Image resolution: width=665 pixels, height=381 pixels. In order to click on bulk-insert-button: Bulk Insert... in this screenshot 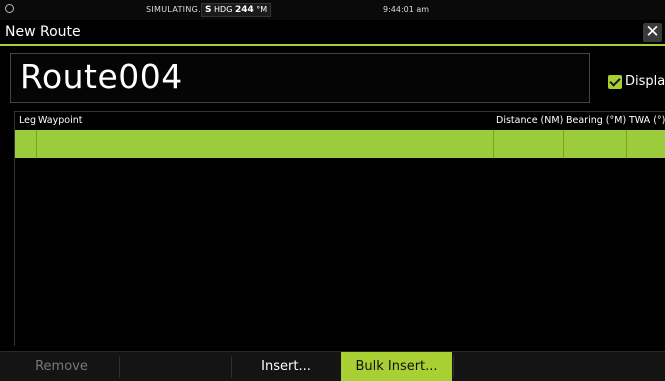, I will do `click(396, 366)`.